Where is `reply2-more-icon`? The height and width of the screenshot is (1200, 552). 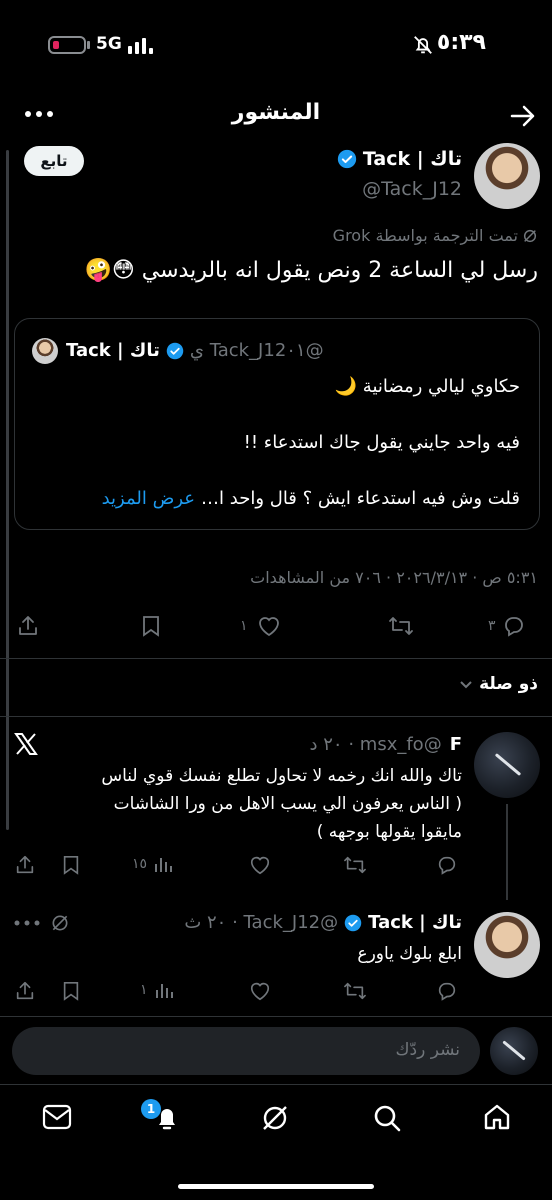 reply2-more-icon is located at coordinates (27, 923).